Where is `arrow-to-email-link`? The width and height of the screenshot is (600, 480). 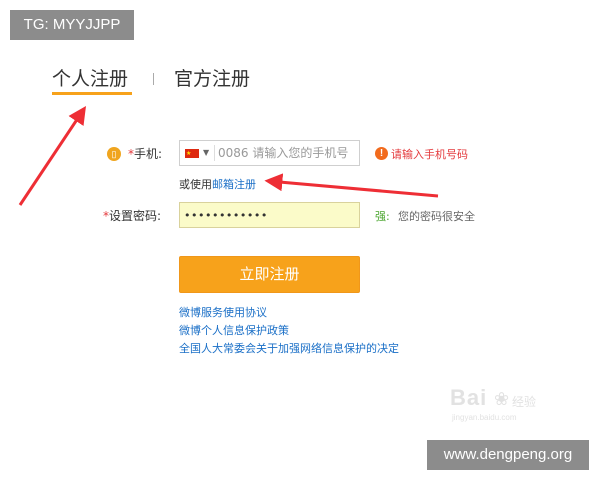
arrow-to-email-link is located at coordinates (351, 185).